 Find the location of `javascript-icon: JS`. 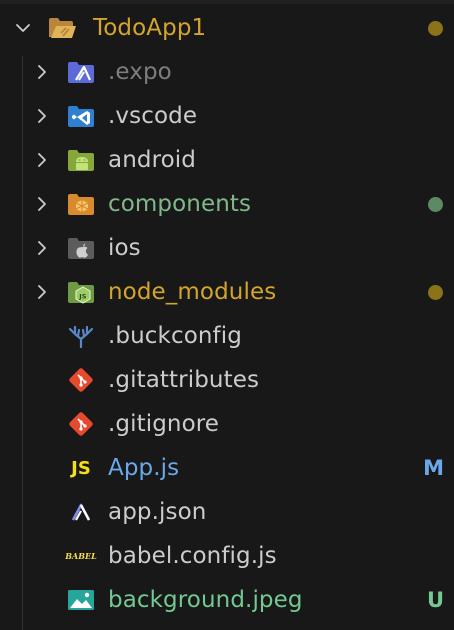

javascript-icon: JS is located at coordinates (81, 468).